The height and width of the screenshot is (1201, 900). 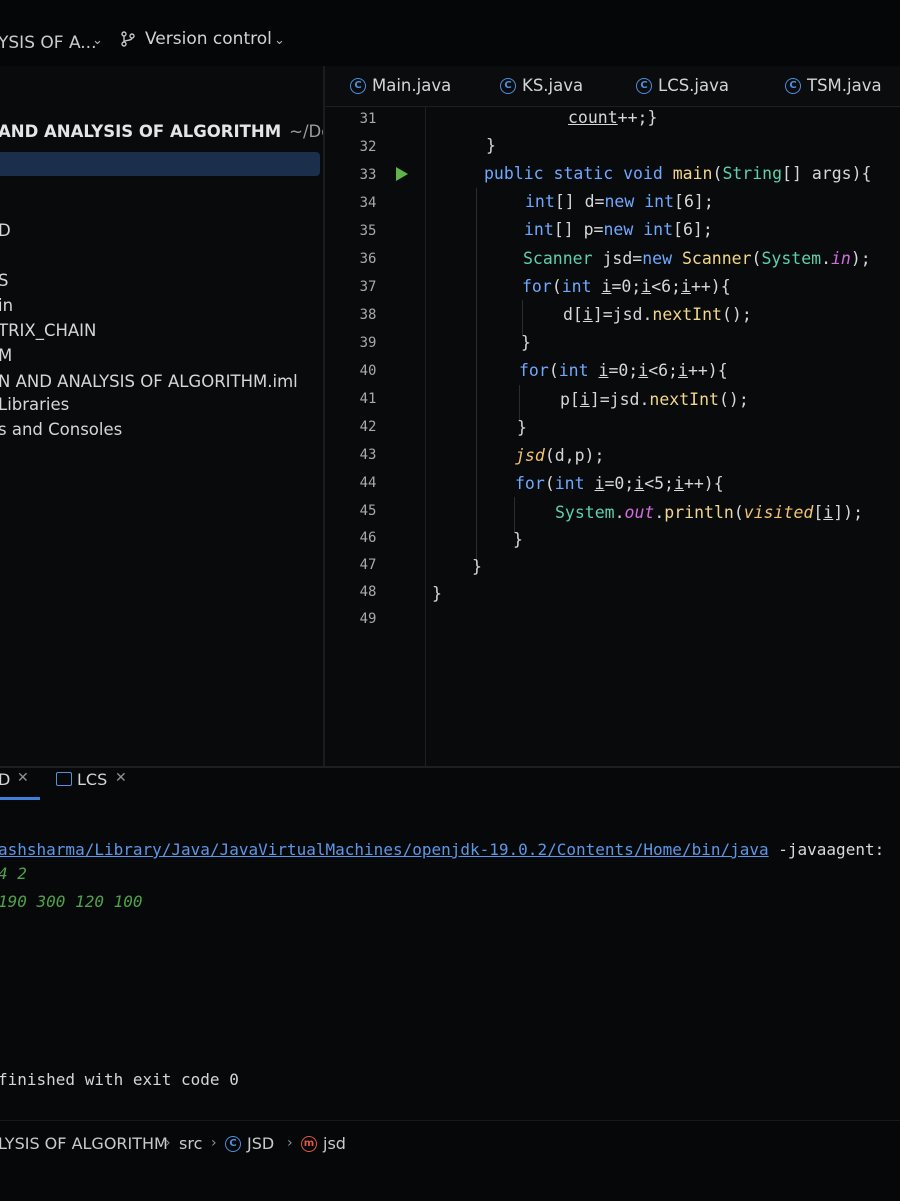 I want to click on project-root-label: AND ANALYSIS OF ALGORITHM, so click(x=141, y=131).